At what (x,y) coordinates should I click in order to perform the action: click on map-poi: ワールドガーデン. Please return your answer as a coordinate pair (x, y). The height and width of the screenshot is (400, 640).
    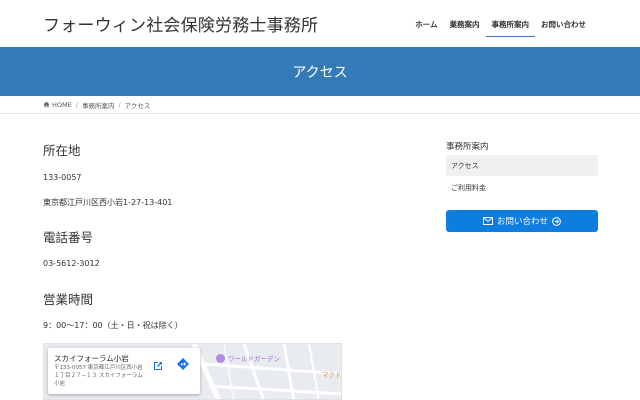
    Looking at the image, I should click on (248, 358).